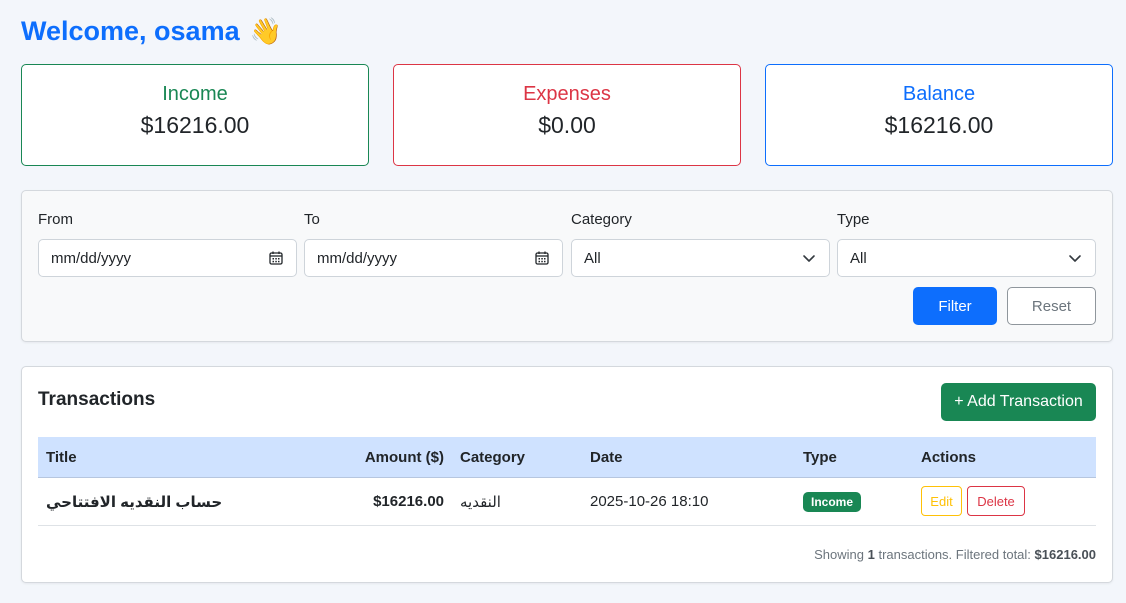 Image resolution: width=1126 pixels, height=603 pixels. Describe the element at coordinates (941, 501) in the screenshot. I see `edit-button: Edit` at that location.